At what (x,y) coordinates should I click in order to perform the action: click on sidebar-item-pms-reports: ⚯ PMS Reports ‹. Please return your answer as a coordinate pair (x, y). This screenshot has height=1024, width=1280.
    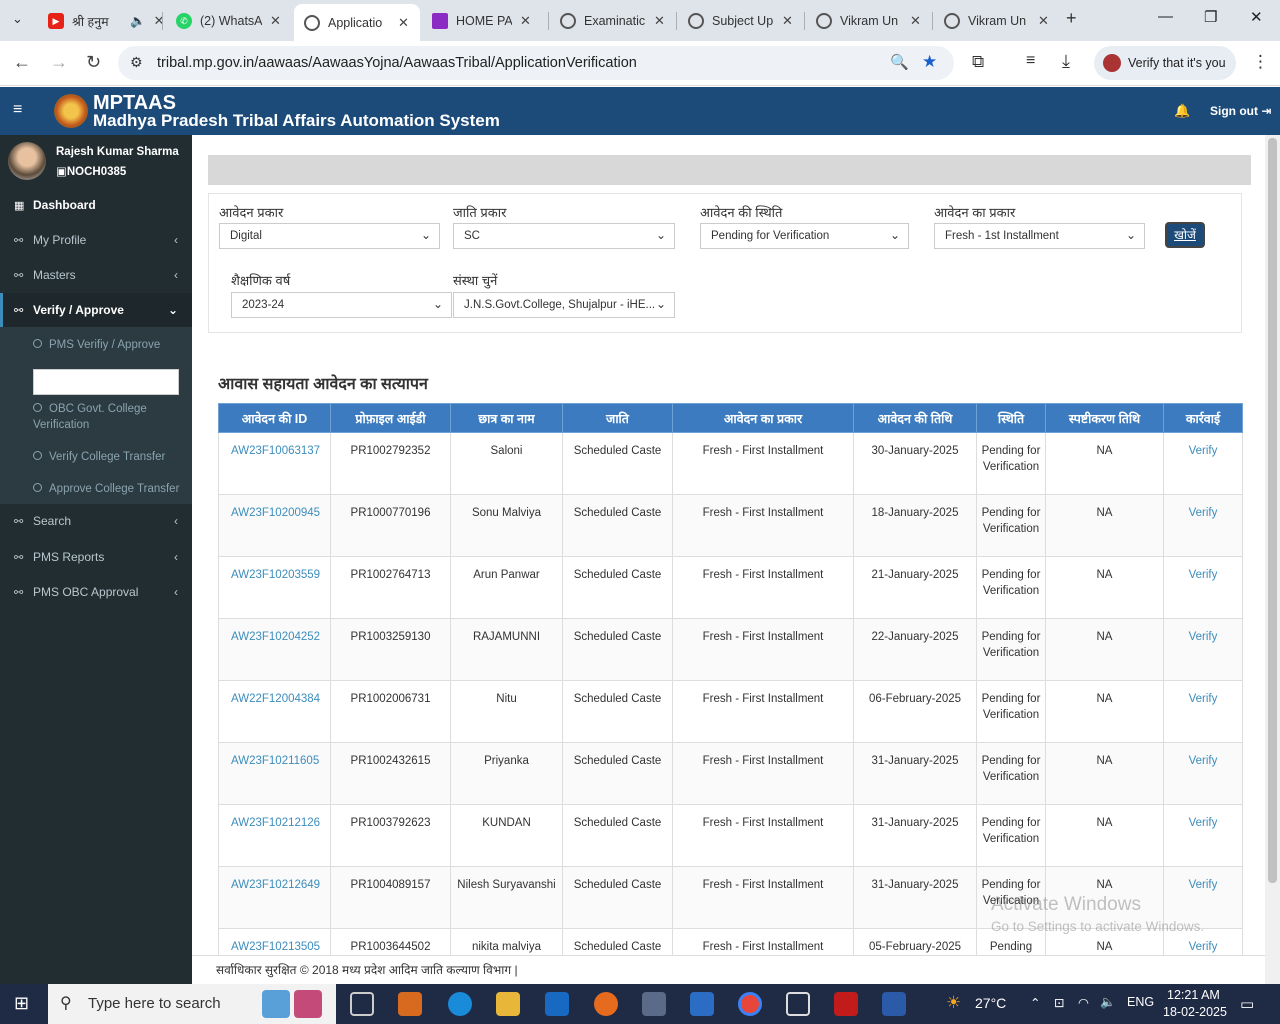
    Looking at the image, I should click on (96, 557).